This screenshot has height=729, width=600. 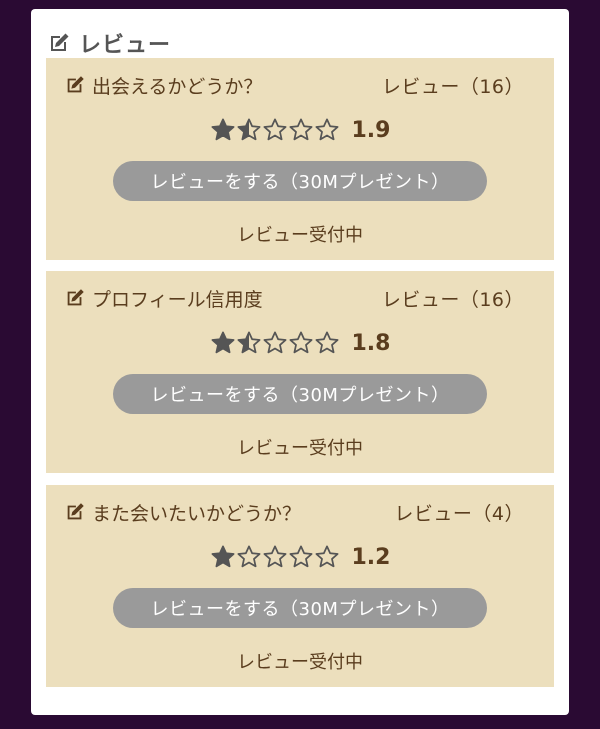 What do you see at coordinates (371, 343) in the screenshot?
I see `rating-score: 1.8` at bounding box center [371, 343].